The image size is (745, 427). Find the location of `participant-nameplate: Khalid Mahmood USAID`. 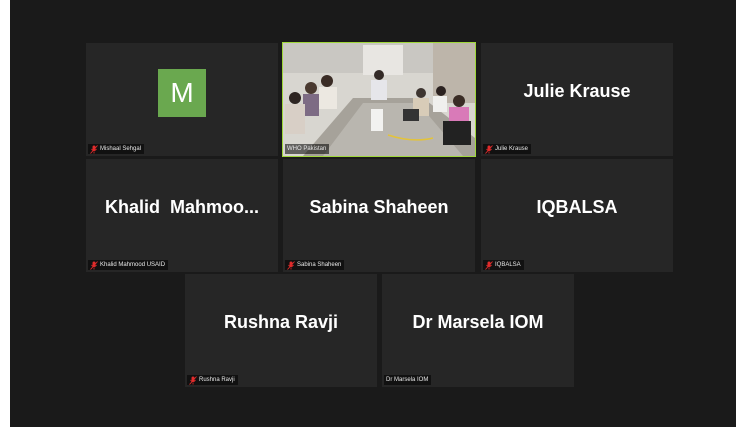

participant-nameplate: Khalid Mahmood USAID is located at coordinates (128, 265).